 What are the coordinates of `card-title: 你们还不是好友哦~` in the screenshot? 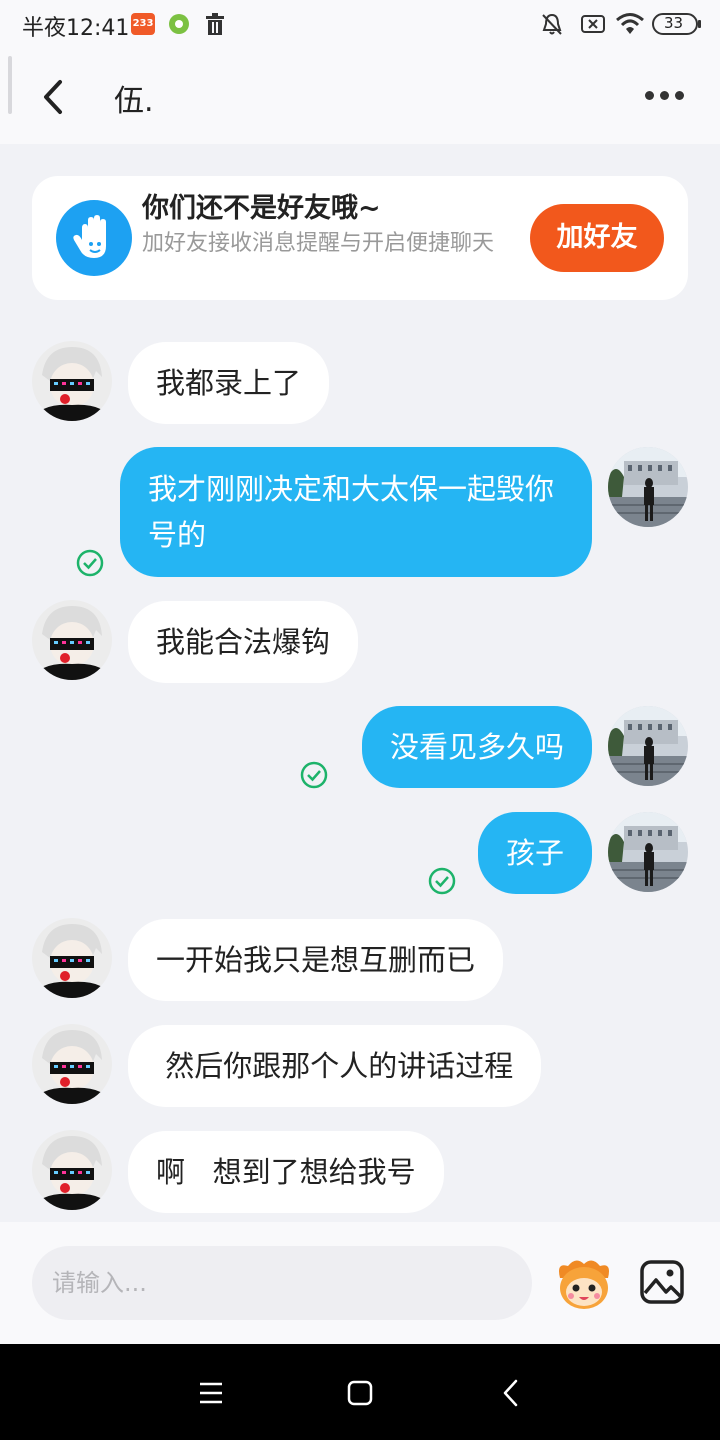 It's located at (261, 208).